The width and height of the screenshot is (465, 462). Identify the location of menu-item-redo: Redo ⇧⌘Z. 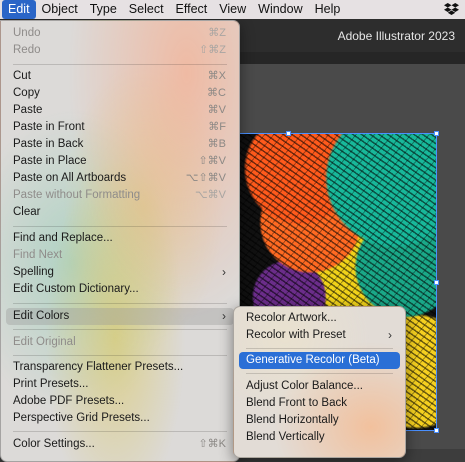
(120, 50).